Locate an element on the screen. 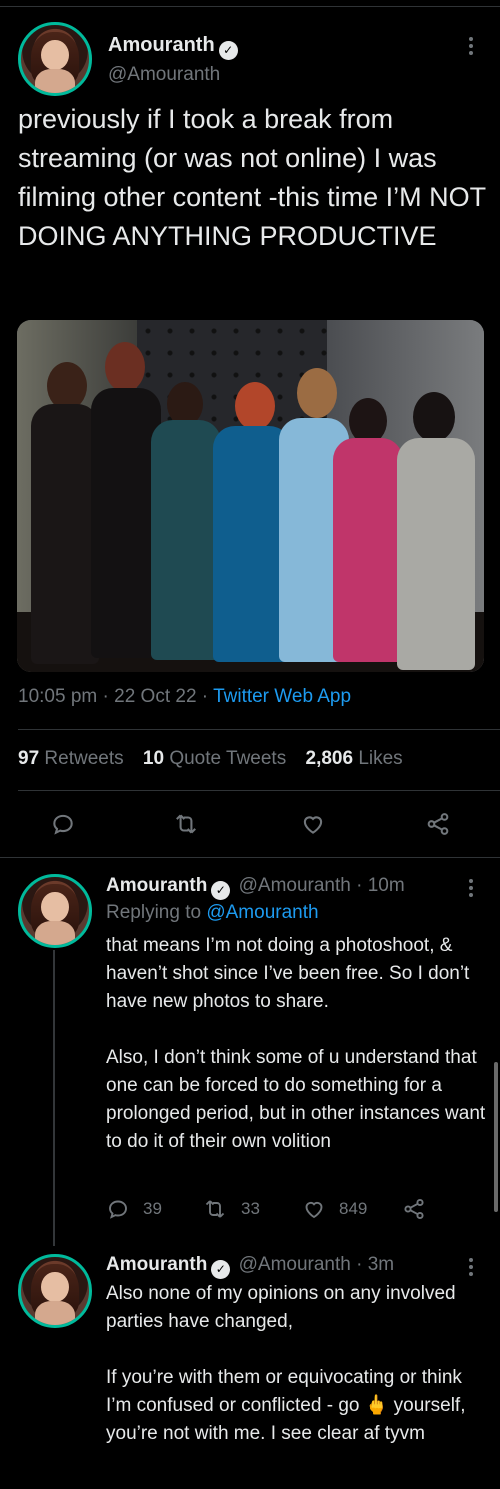  likes-stat: 2,806 Likes is located at coordinates (354, 758).